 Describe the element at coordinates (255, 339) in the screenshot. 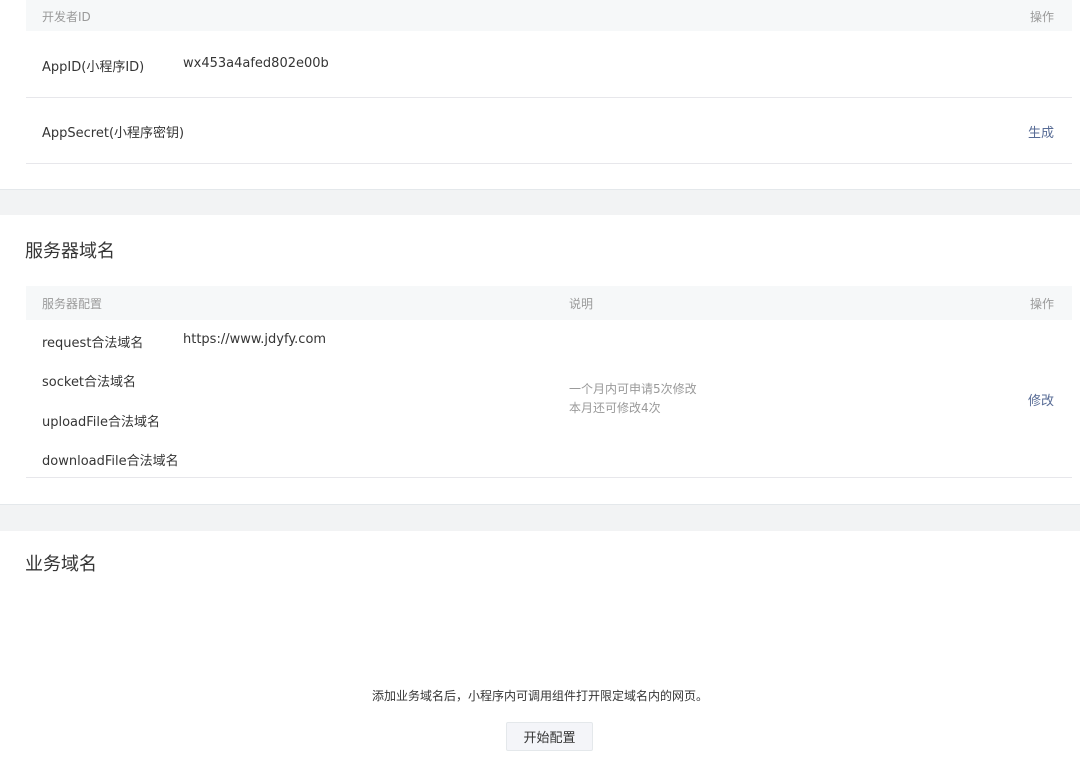

I see `request-domain-value: https://www.jdyfy.com` at that location.